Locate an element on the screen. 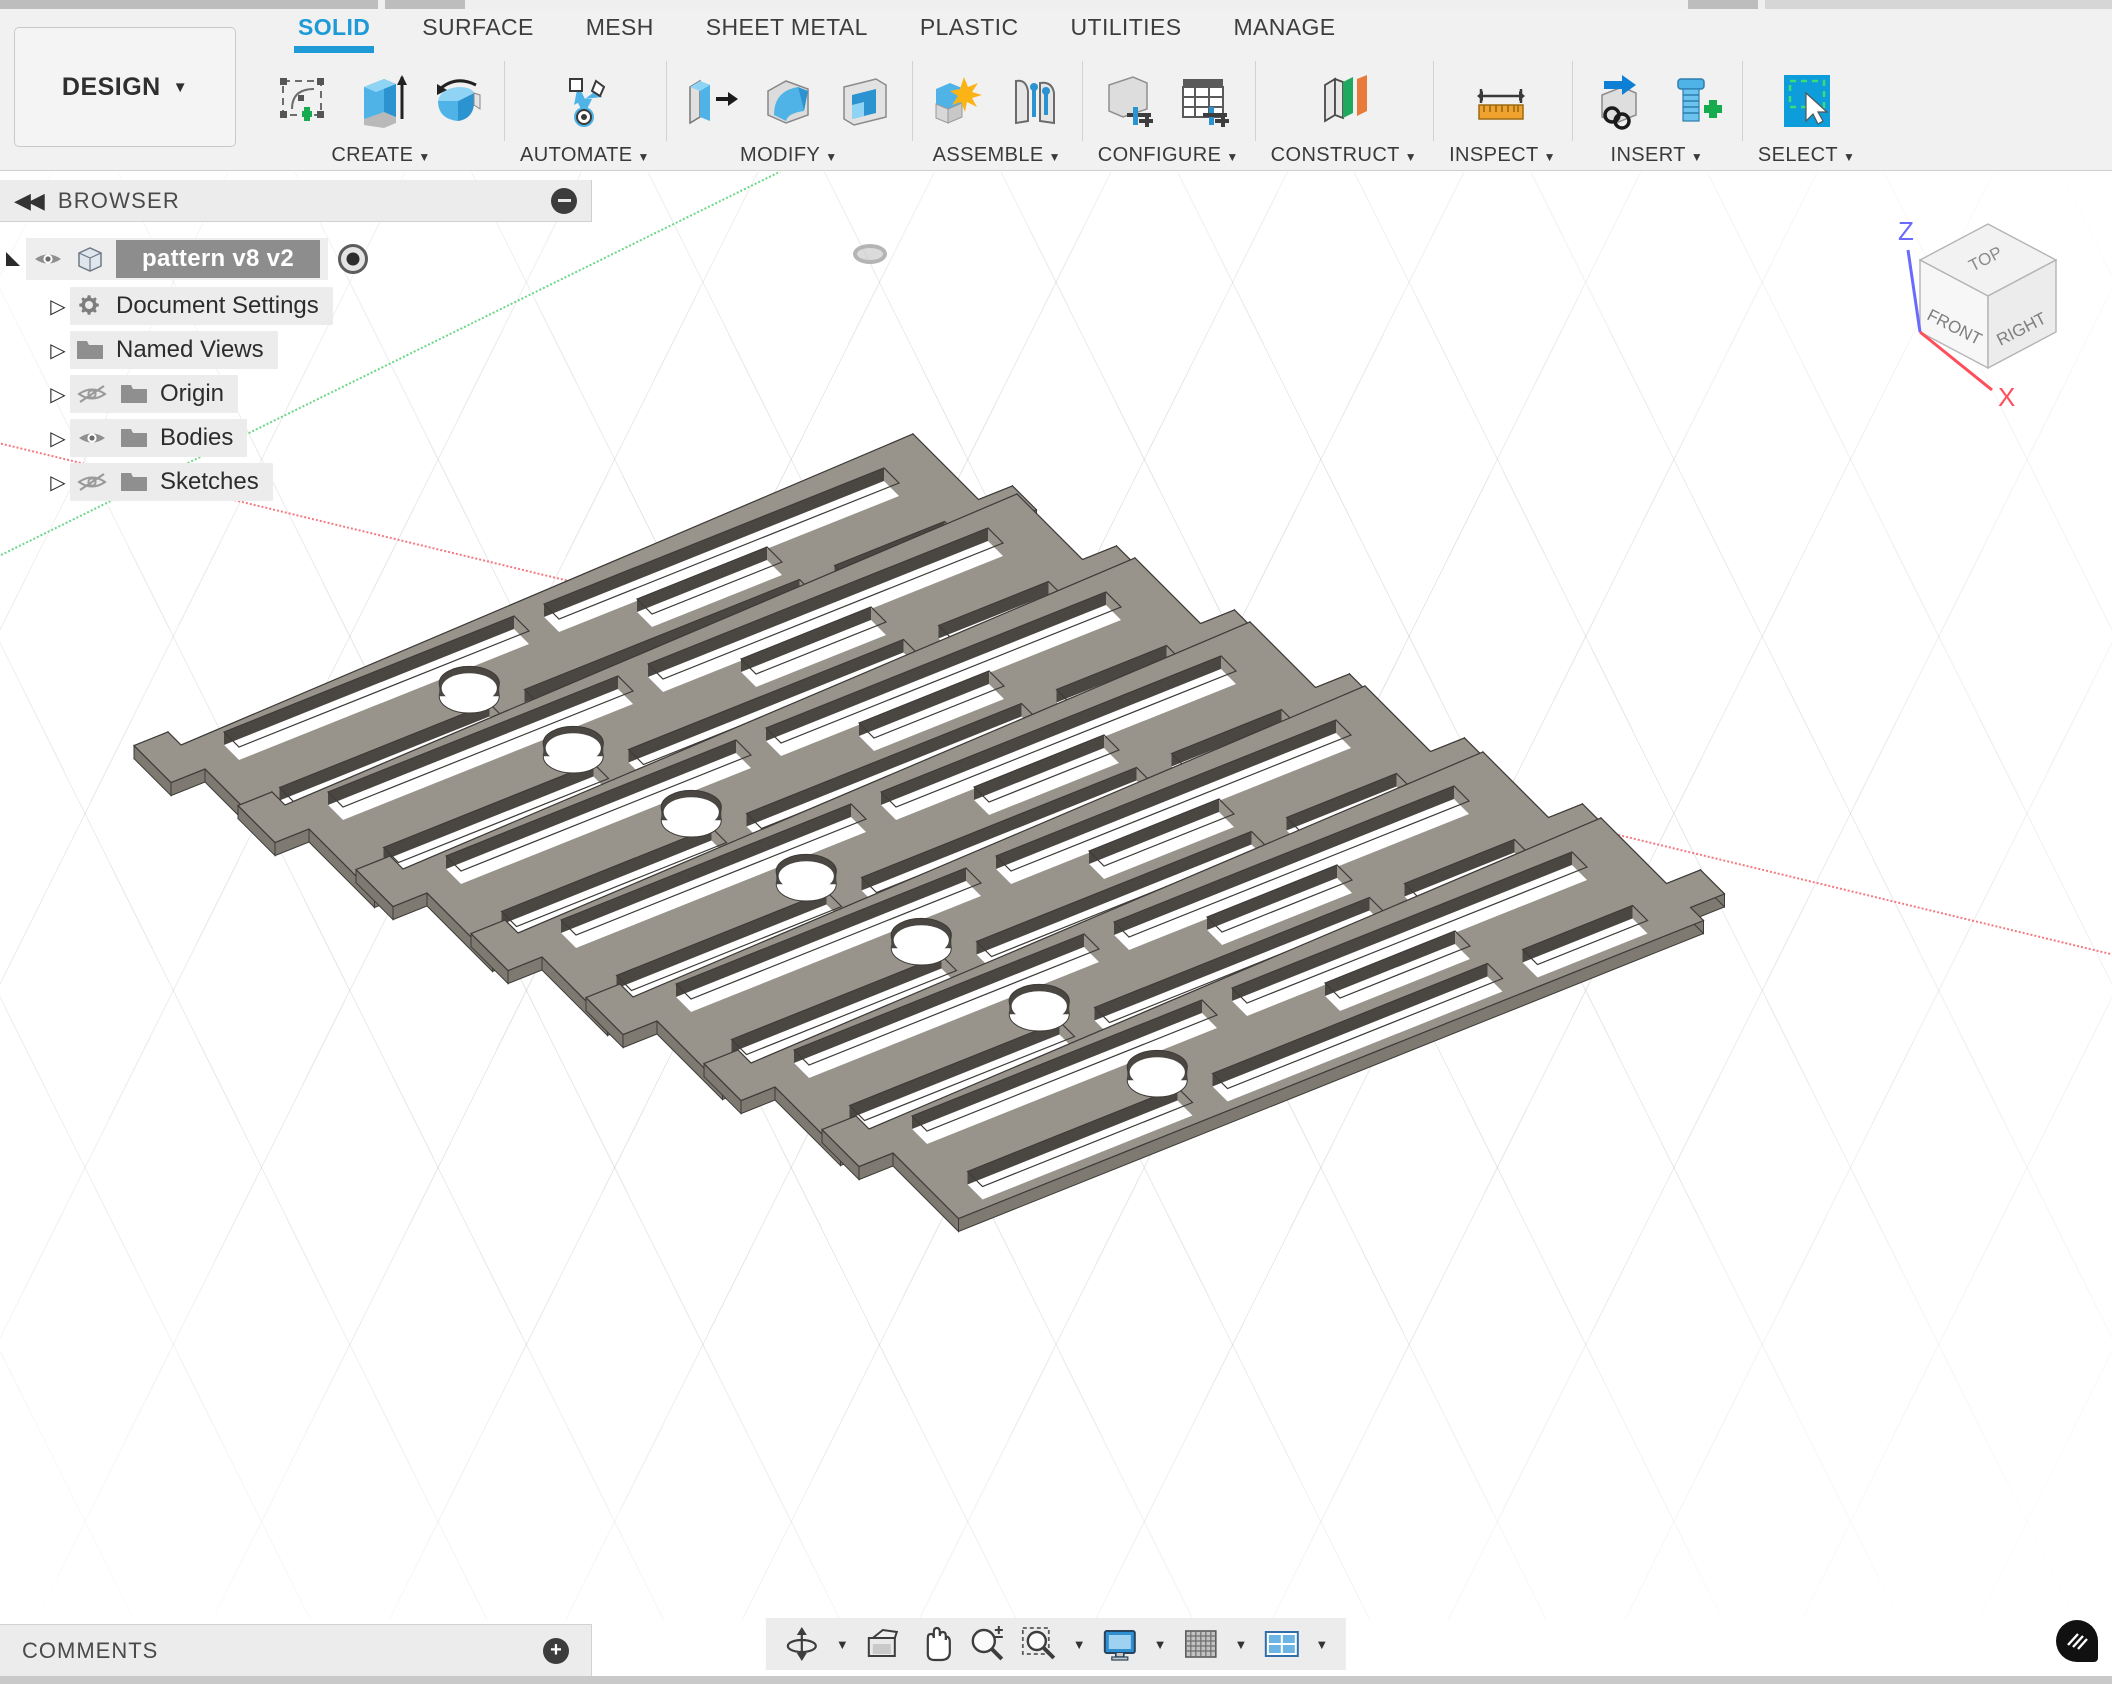  insert-mcmaster-icon is located at coordinates (1695, 102).